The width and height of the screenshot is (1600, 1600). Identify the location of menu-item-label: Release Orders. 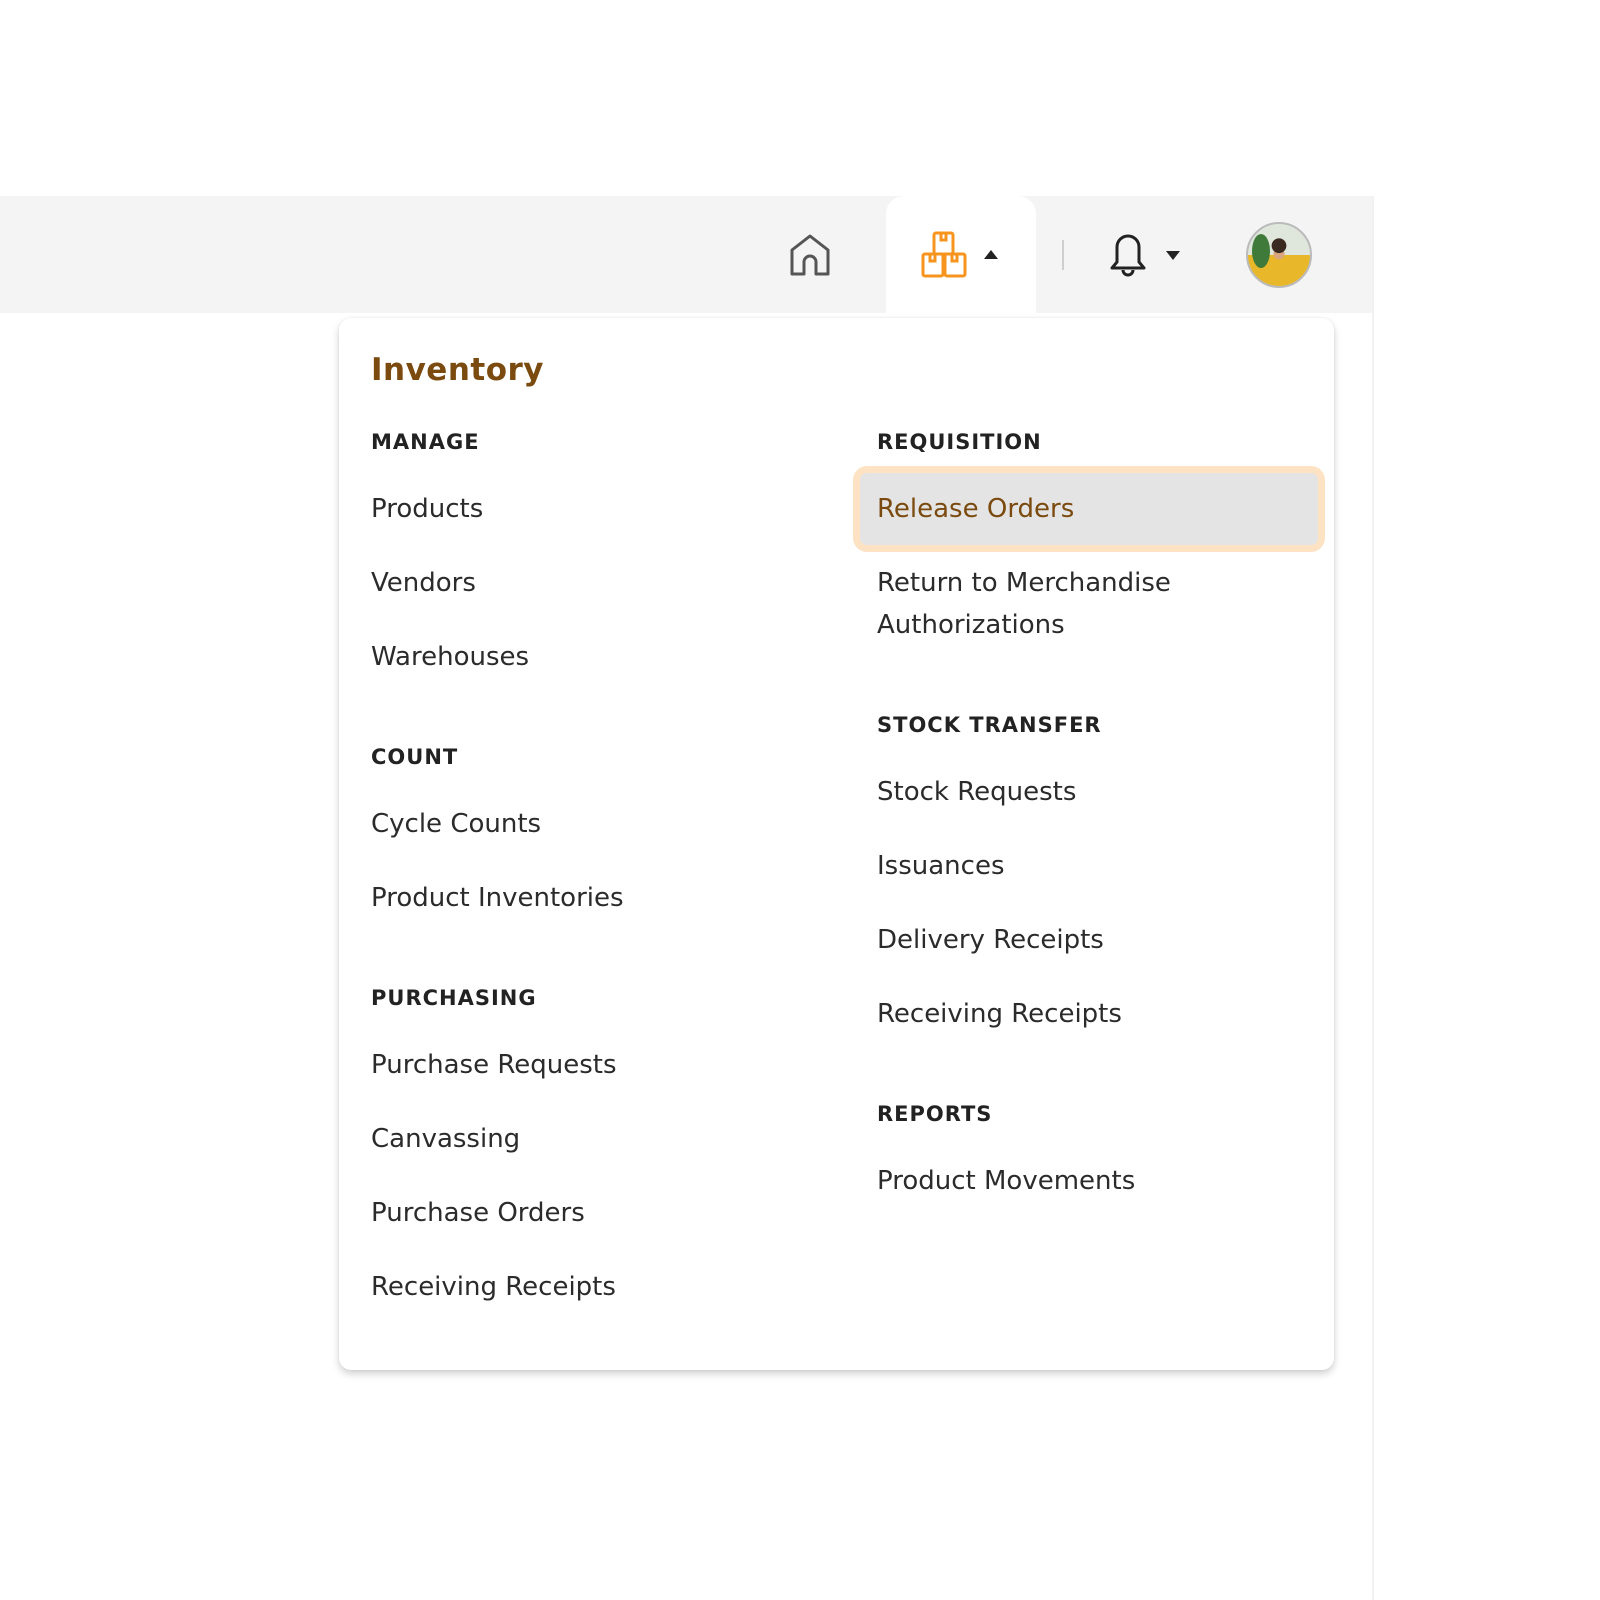
(976, 509).